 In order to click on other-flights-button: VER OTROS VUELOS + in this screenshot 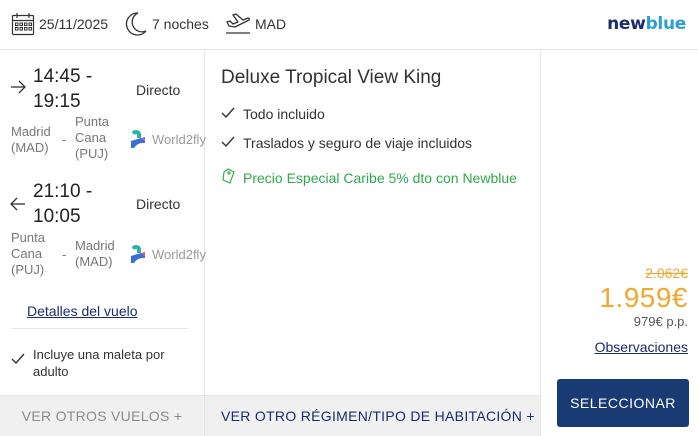, I will do `click(102, 415)`.